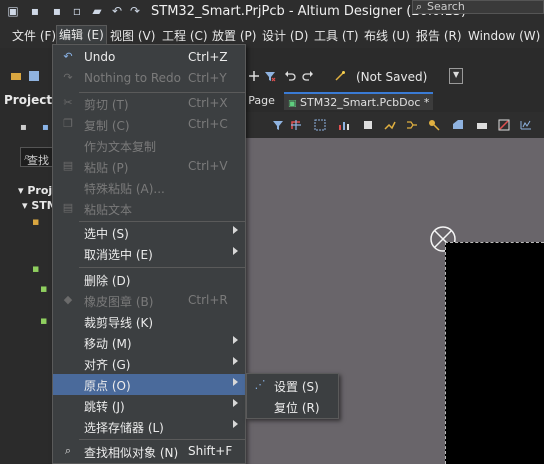 The image size is (544, 464). I want to click on pcb-doc-icon: ▣, so click(292, 104).